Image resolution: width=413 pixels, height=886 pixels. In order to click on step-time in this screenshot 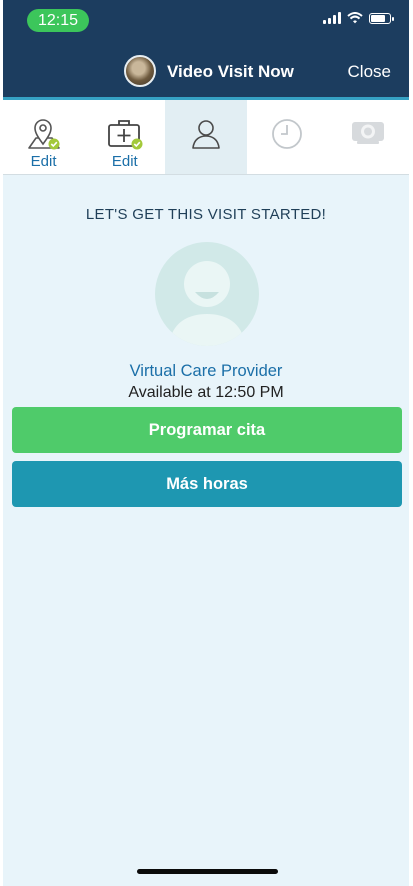, I will do `click(287, 137)`.